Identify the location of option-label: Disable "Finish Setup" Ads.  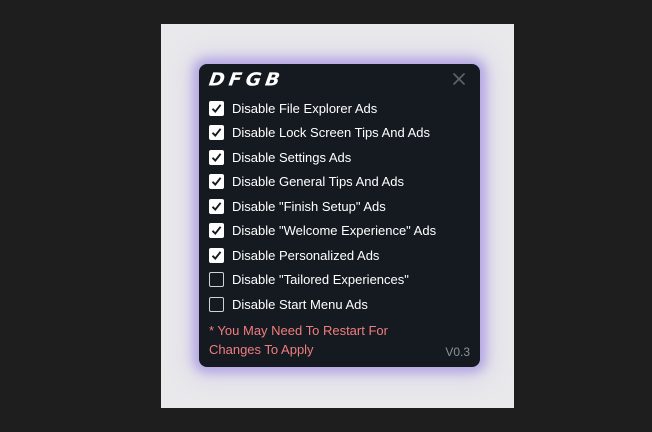
(309, 206).